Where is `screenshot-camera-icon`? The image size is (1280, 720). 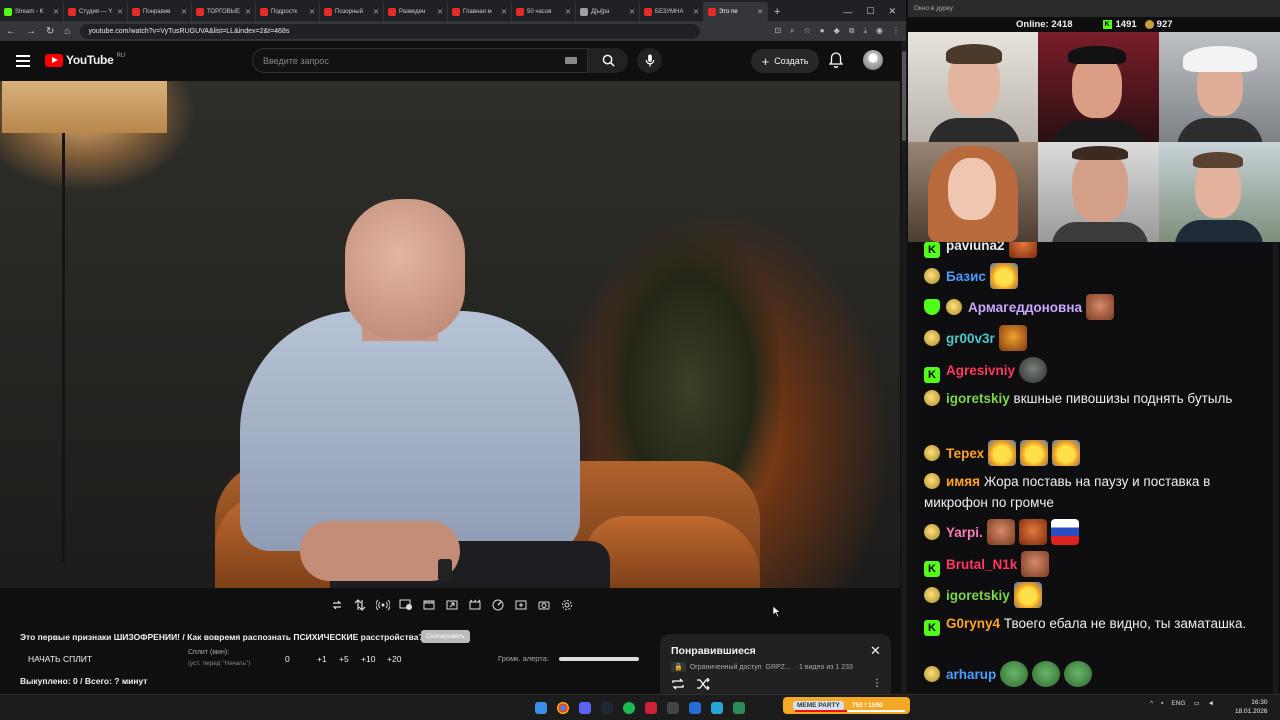 screenshot-camera-icon is located at coordinates (544, 605).